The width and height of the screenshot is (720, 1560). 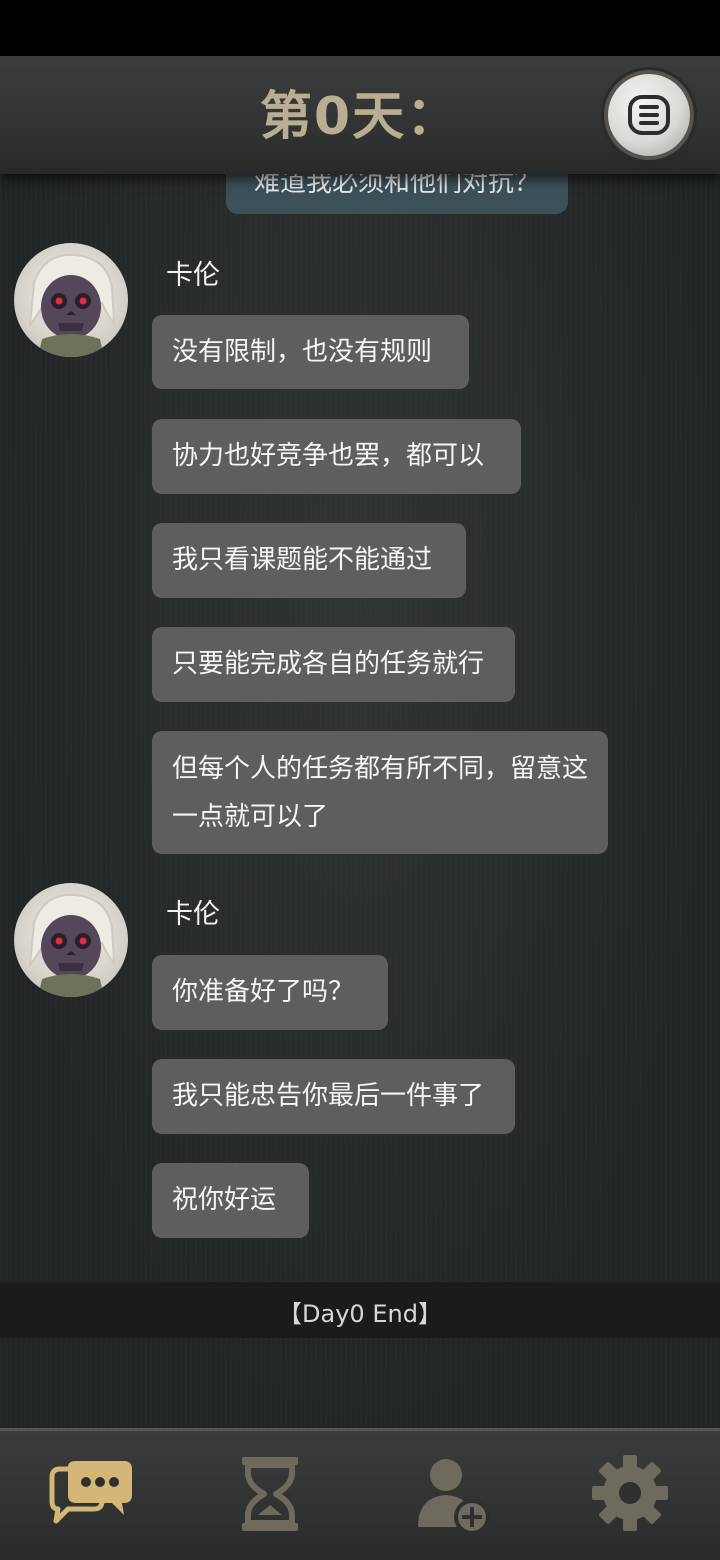 I want to click on nav-chat, so click(x=92, y=1497).